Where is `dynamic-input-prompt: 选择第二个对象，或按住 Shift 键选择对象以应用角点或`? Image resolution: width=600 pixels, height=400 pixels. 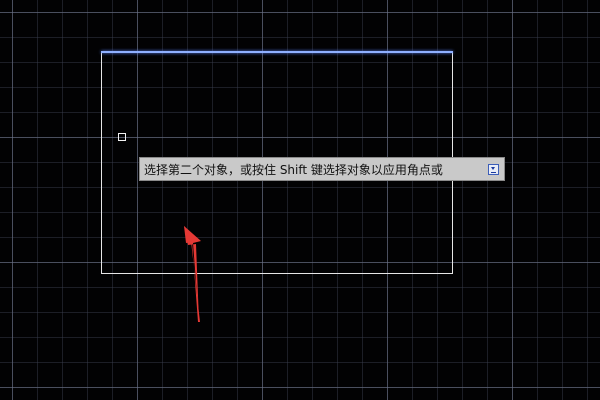 dynamic-input-prompt: 选择第二个对象，或按住 Shift 键选择对象以应用角点或 is located at coordinates (322, 169).